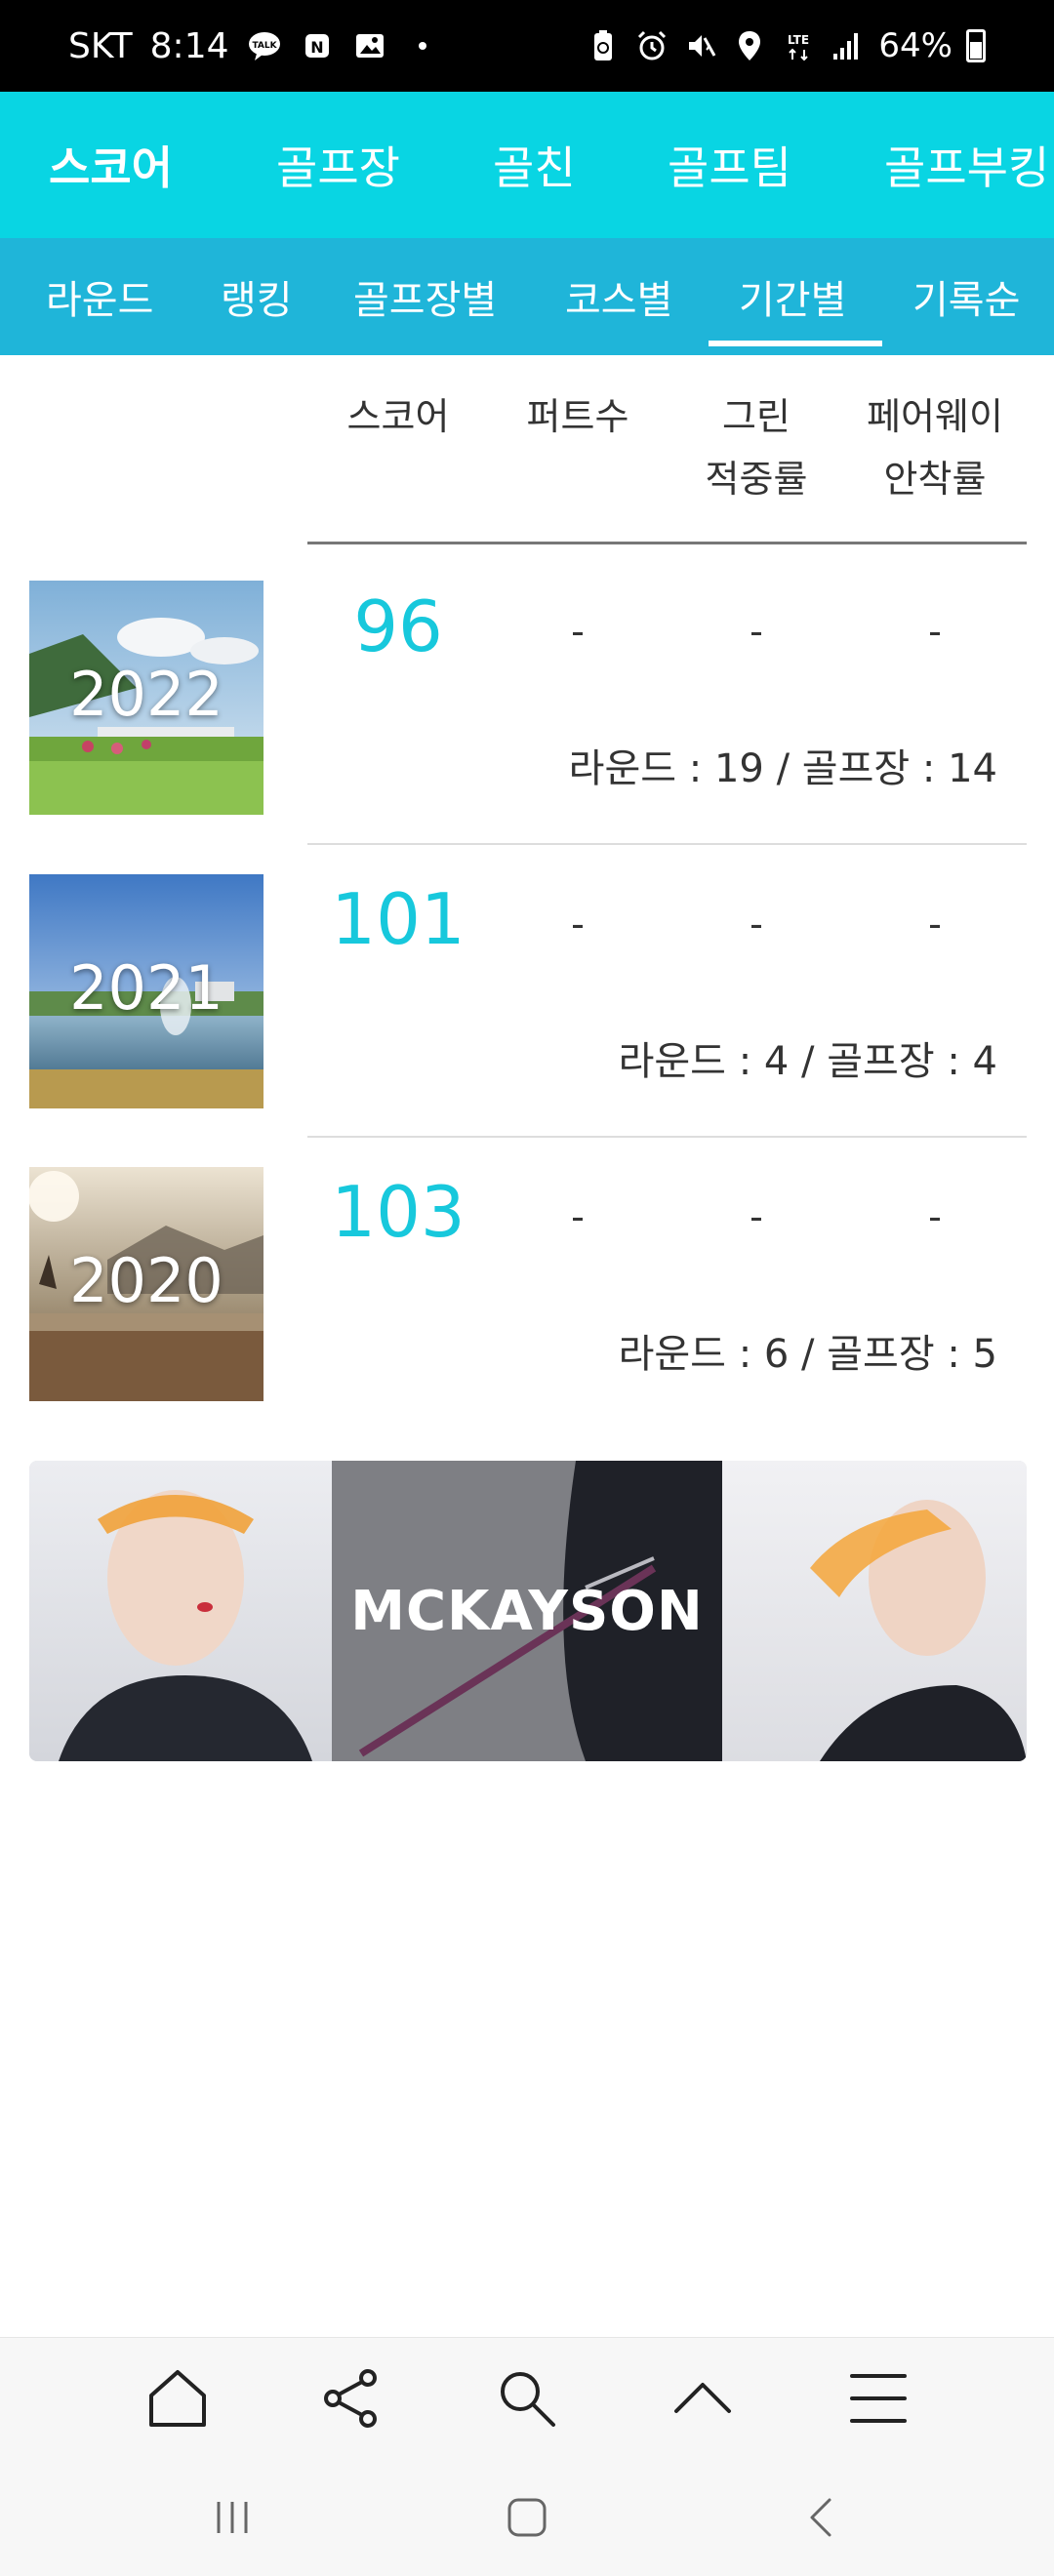  Describe the element at coordinates (527, 296) in the screenshot. I see `sub-nav: 라운드 랭킹 골프장별 코스별 기간별 기록순` at that location.